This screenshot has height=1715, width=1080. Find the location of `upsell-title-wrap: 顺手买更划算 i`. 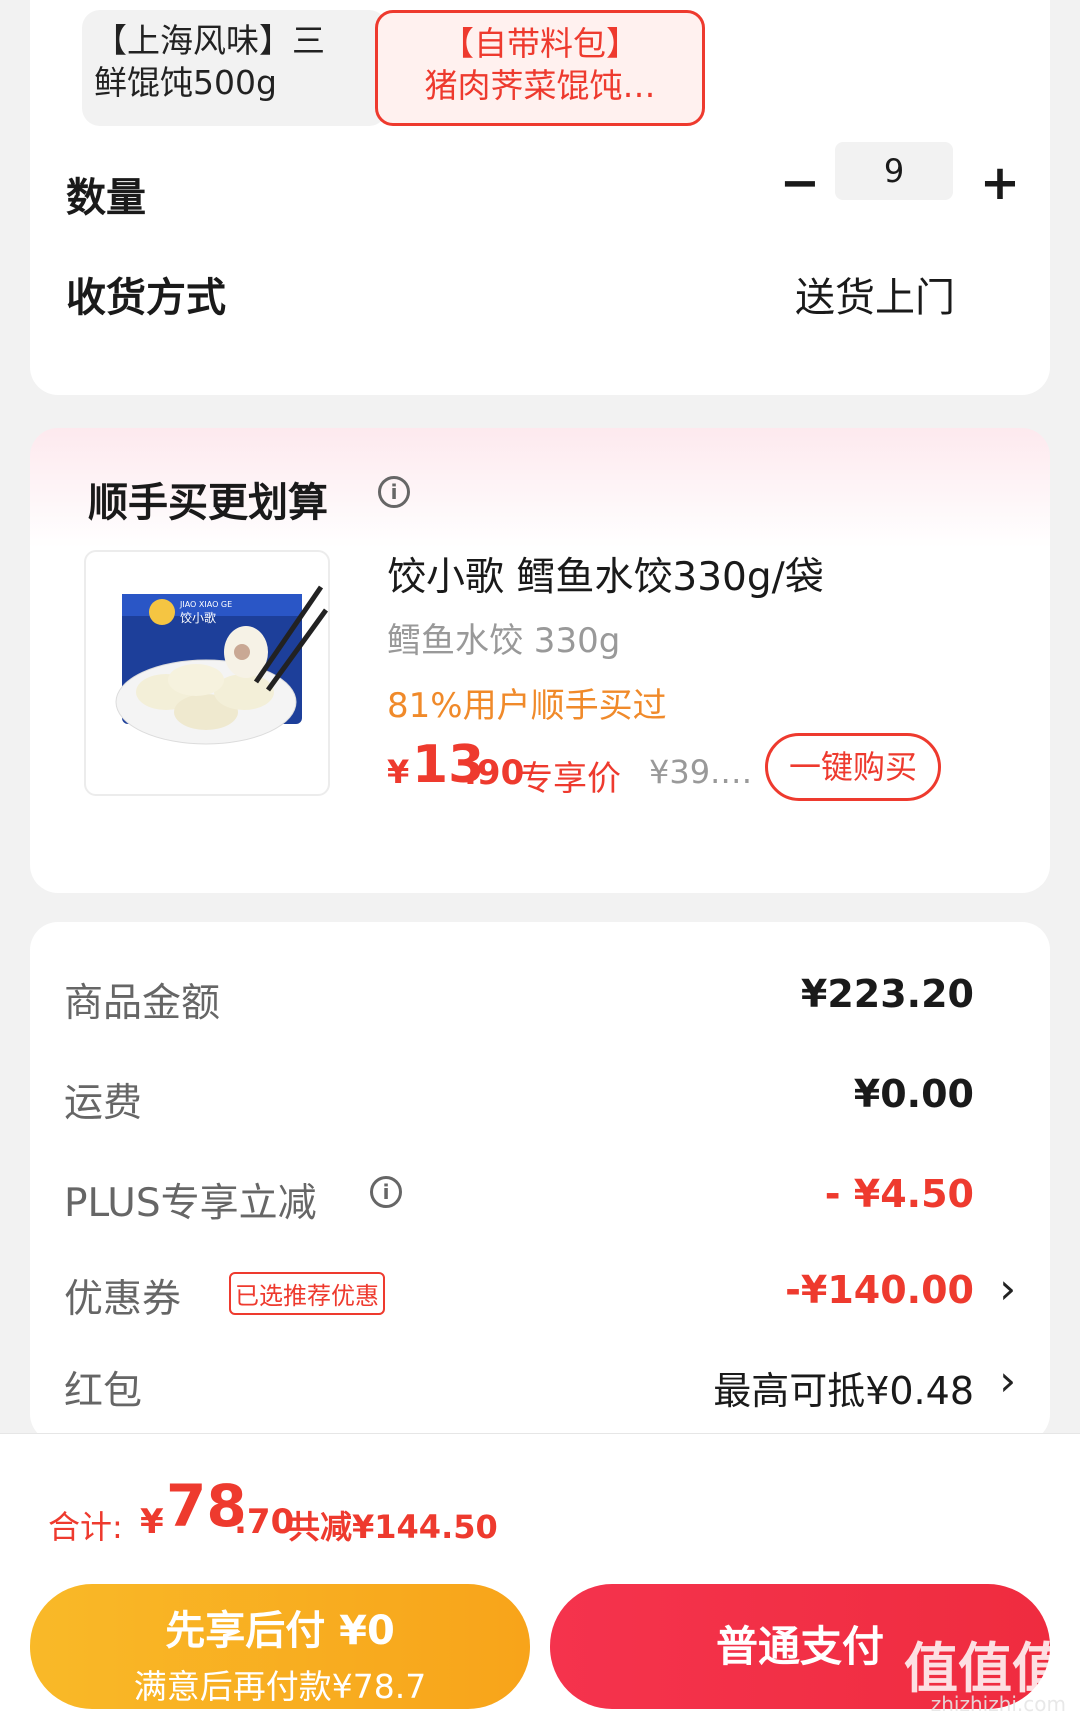

upsell-title-wrap: 顺手买更划算 i is located at coordinates (249, 499).